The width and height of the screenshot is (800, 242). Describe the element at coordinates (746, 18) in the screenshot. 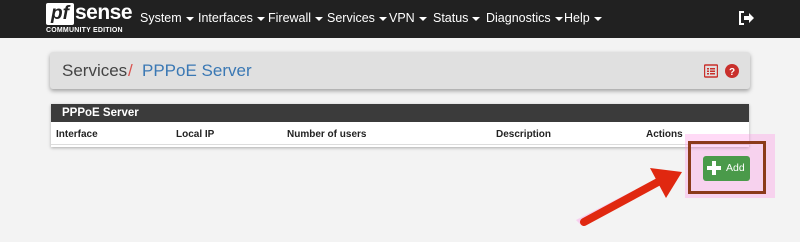

I see `sign-out-icon` at that location.